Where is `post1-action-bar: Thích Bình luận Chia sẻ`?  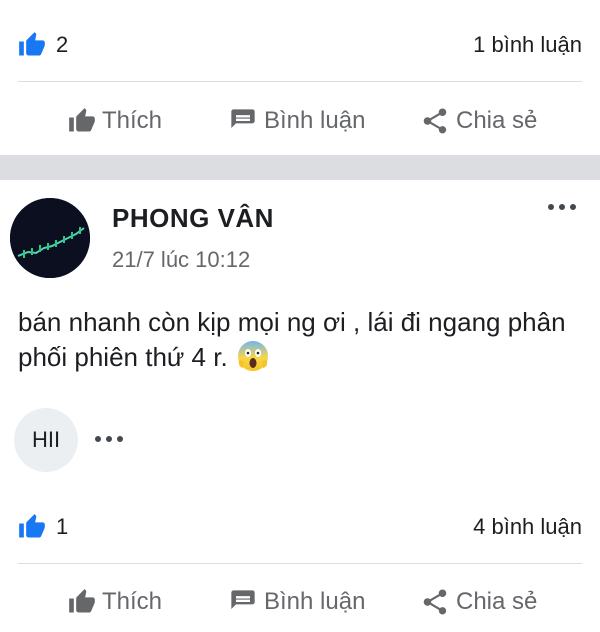
post1-action-bar: Thích Bình luận Chia sẻ is located at coordinates (300, 121).